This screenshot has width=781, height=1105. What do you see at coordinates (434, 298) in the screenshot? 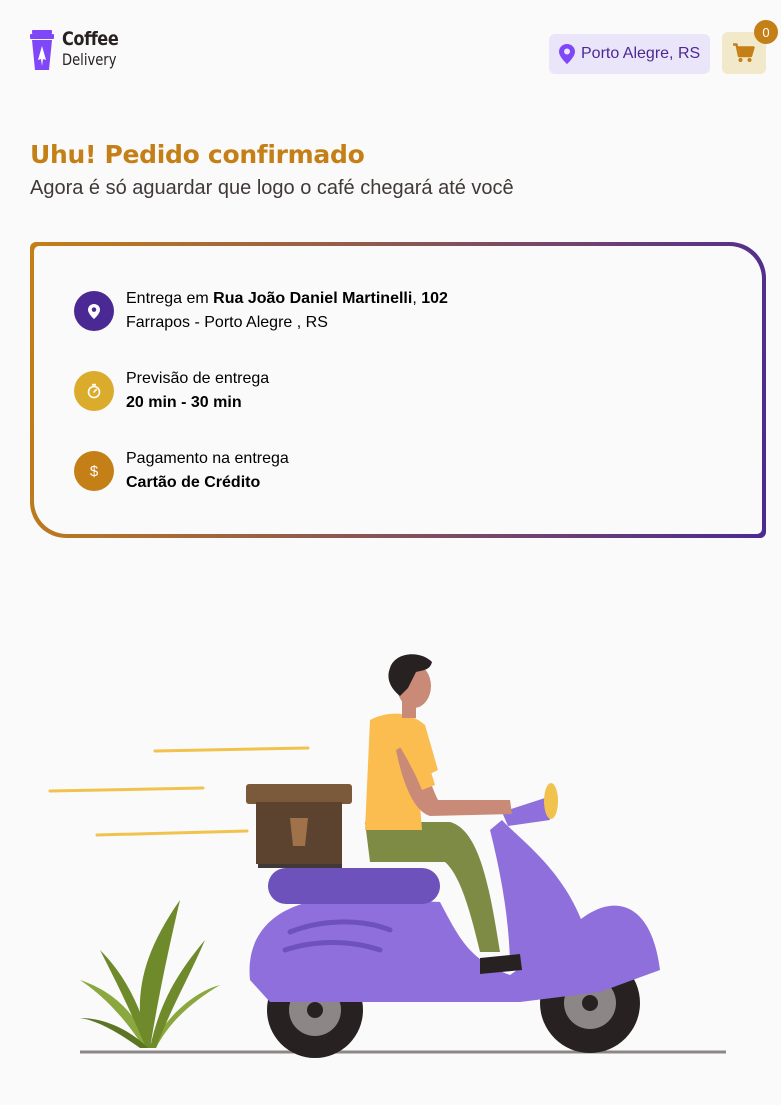
I see `delivery-number: 102` at bounding box center [434, 298].